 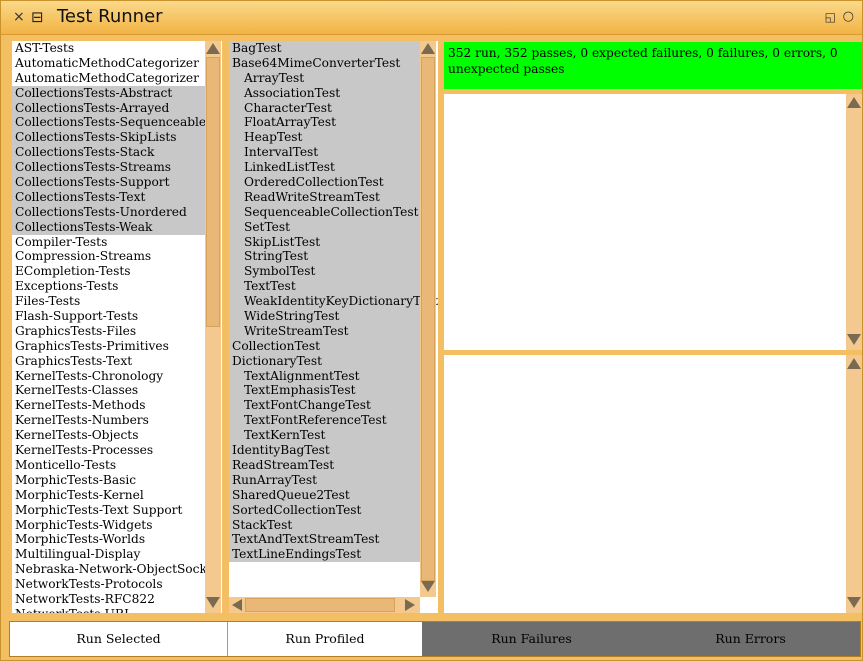 I want to click on package-list-item: MorphicTests-Text Support, so click(x=108, y=510).